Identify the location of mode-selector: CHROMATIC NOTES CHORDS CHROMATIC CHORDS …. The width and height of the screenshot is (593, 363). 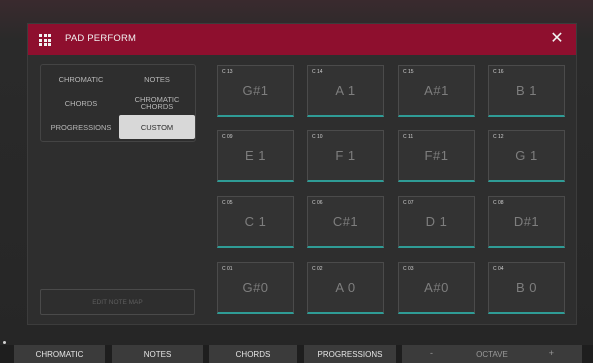
(118, 103).